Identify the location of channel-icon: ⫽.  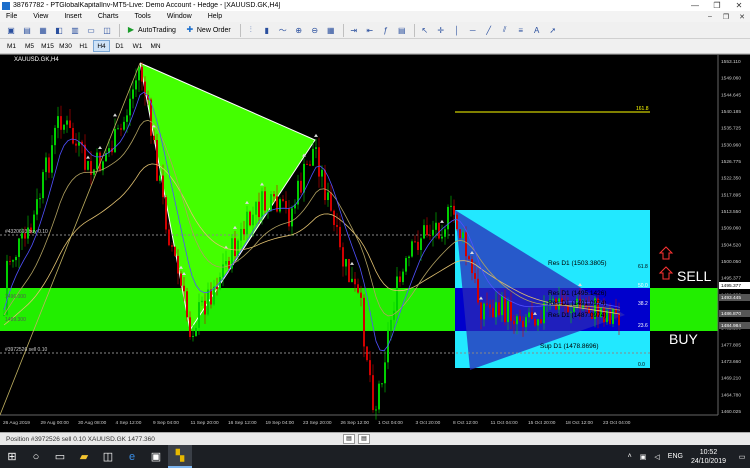
(505, 30).